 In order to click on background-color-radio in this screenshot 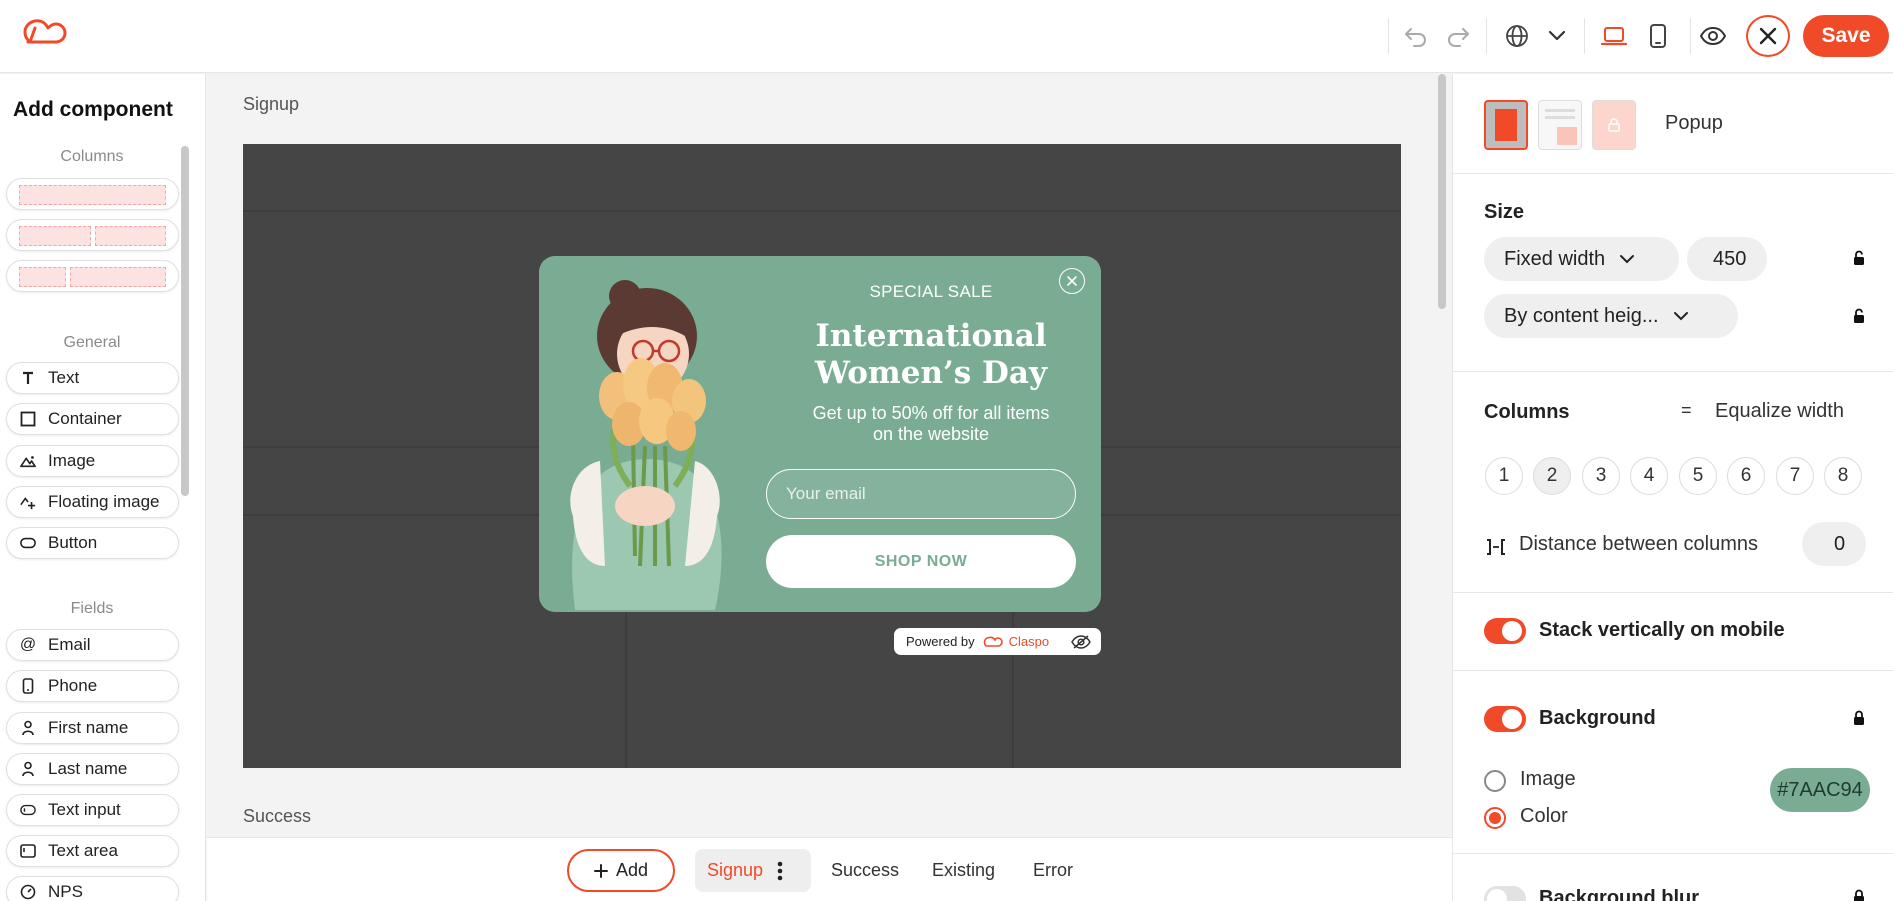, I will do `click(1495, 818)`.